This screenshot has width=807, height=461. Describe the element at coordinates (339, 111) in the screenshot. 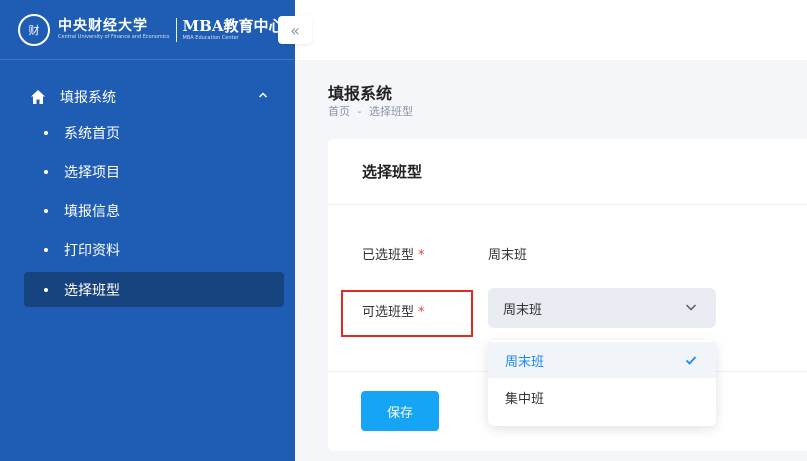

I see `breadcrumb-home: 首页` at that location.